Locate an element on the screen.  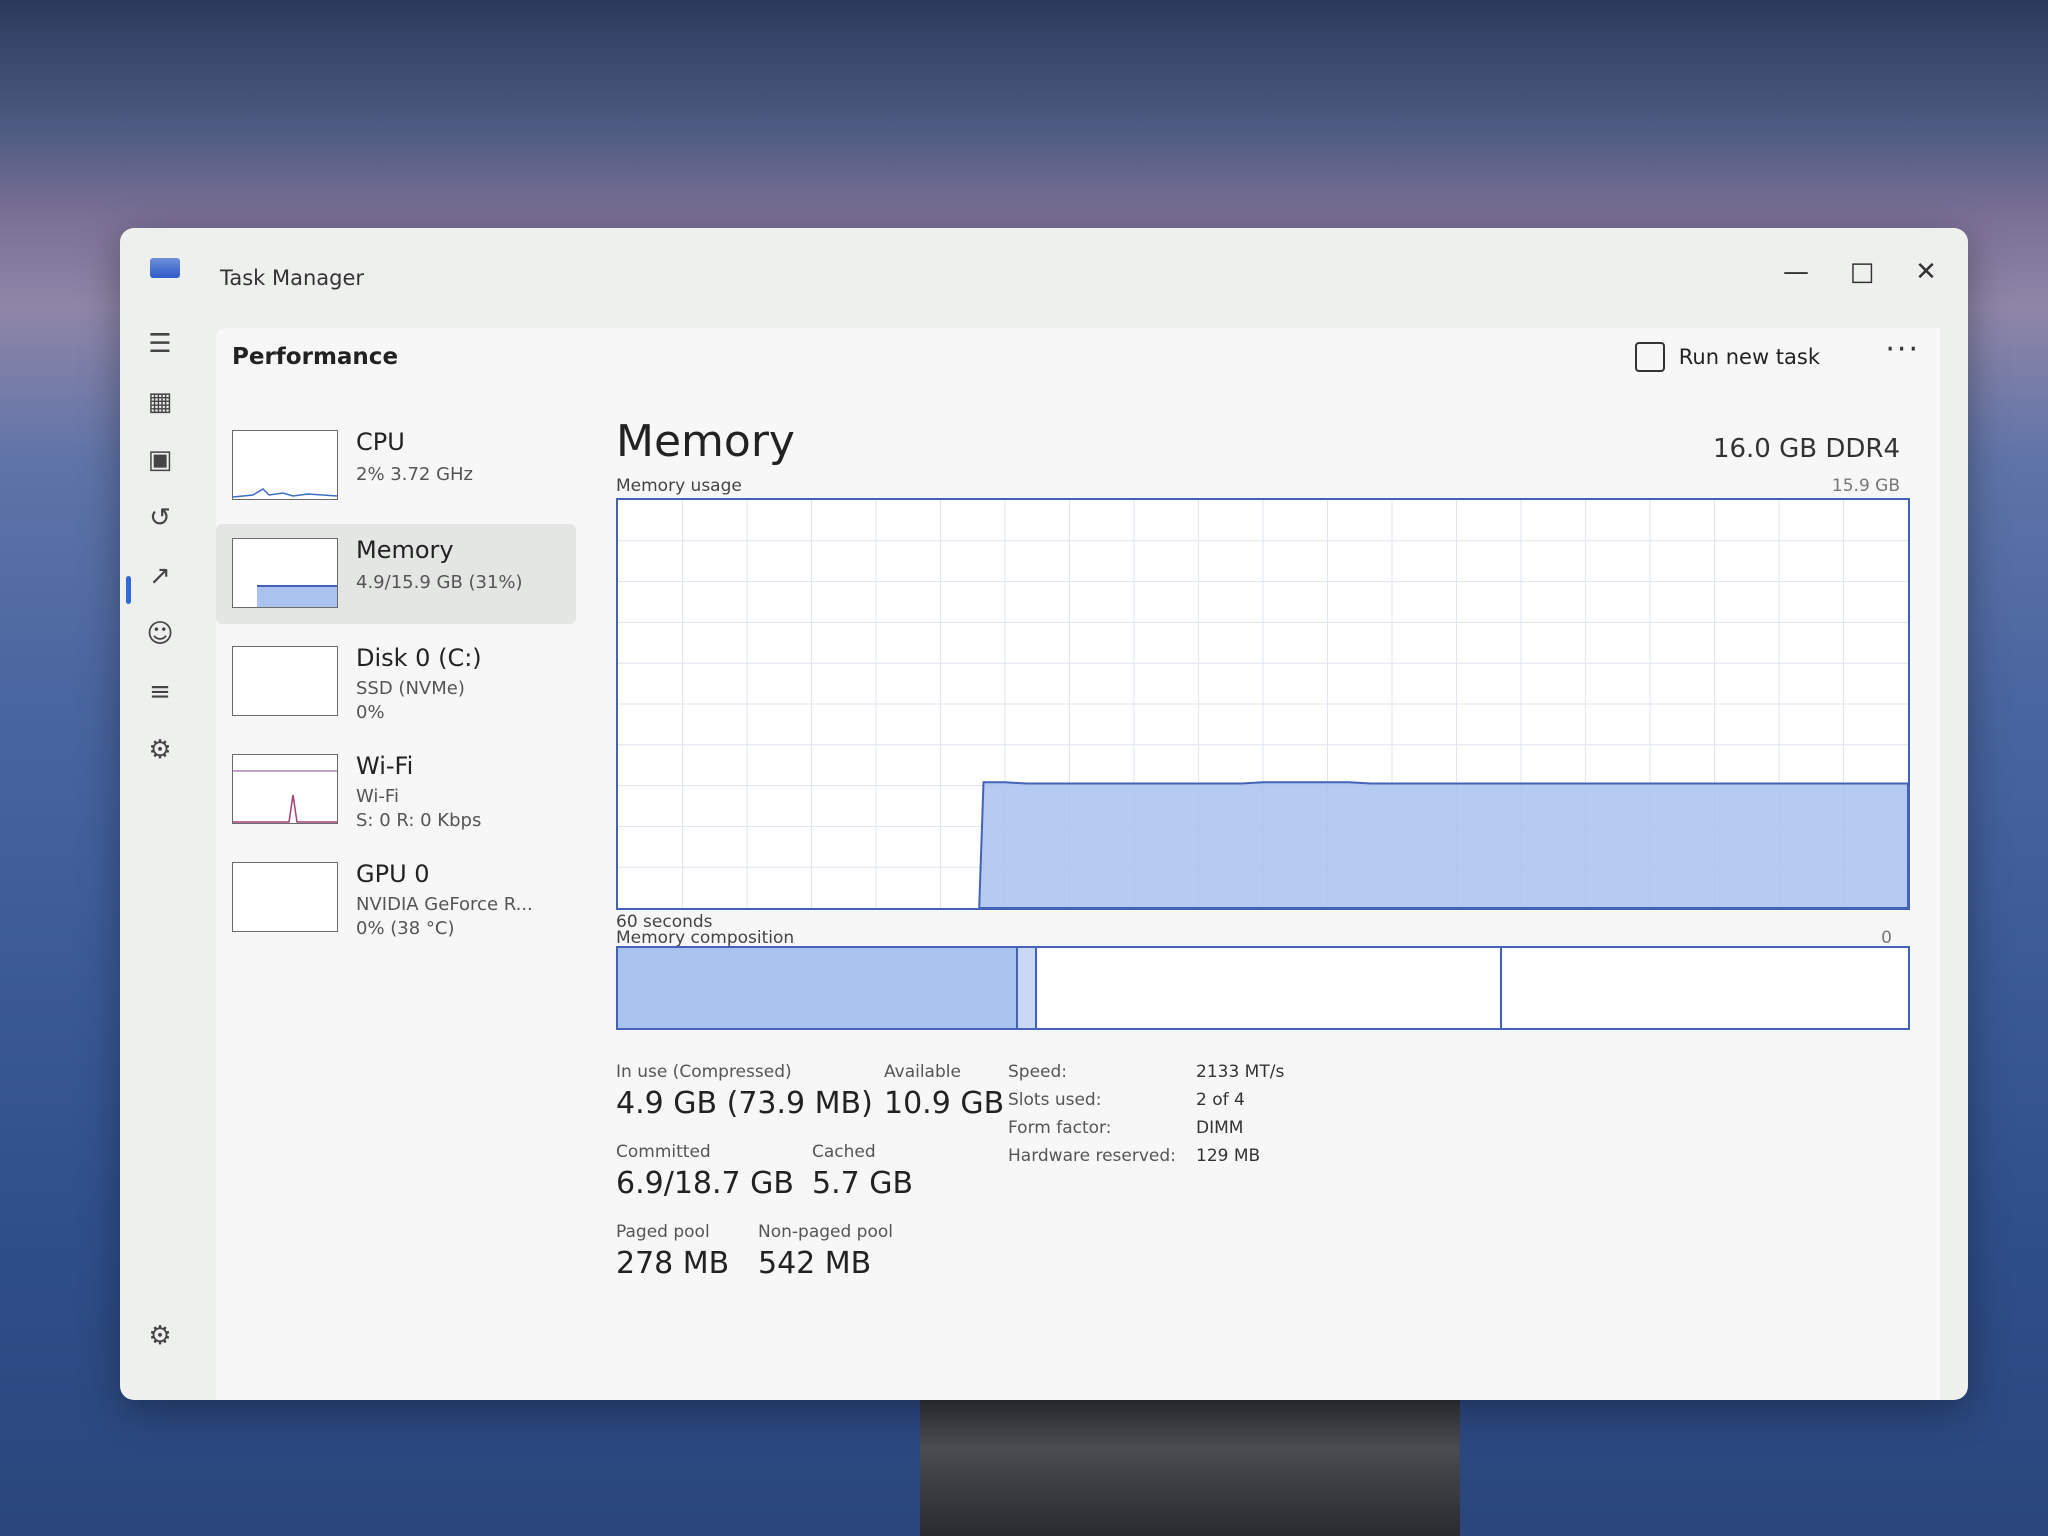
sidebar-item-detail-2: S: 0 R: 0 Kbps is located at coordinates (419, 820).